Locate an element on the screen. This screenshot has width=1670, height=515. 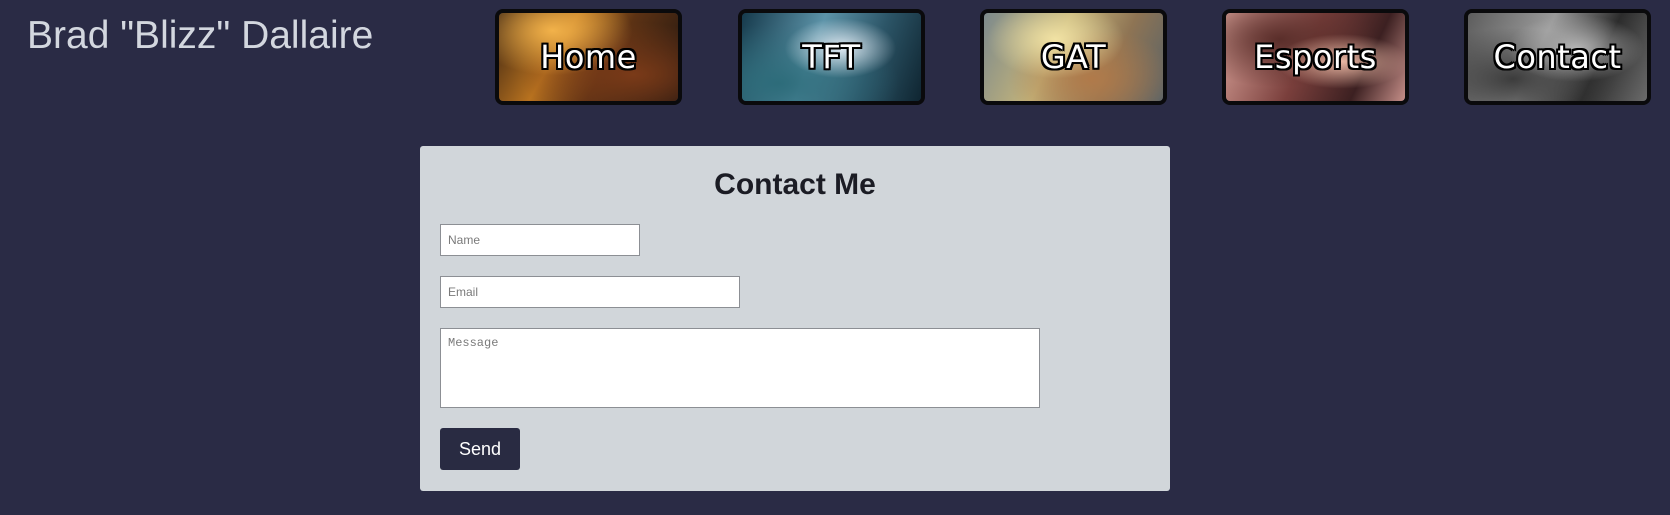
email-field is located at coordinates (590, 292).